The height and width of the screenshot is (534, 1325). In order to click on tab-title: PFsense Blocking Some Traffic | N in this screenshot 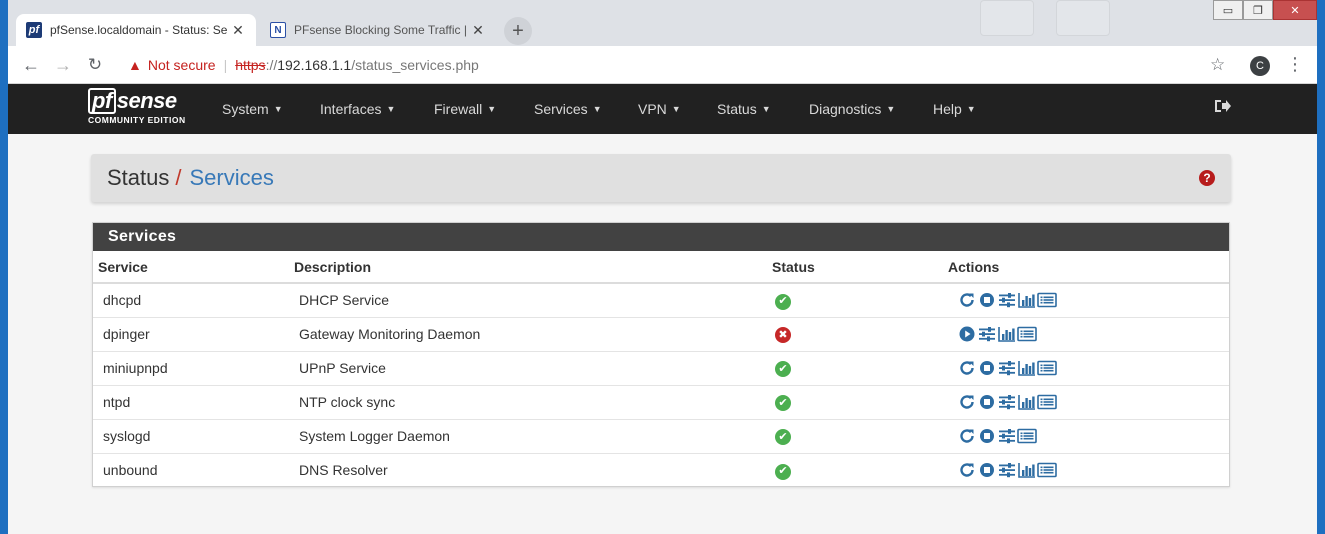, I will do `click(382, 30)`.